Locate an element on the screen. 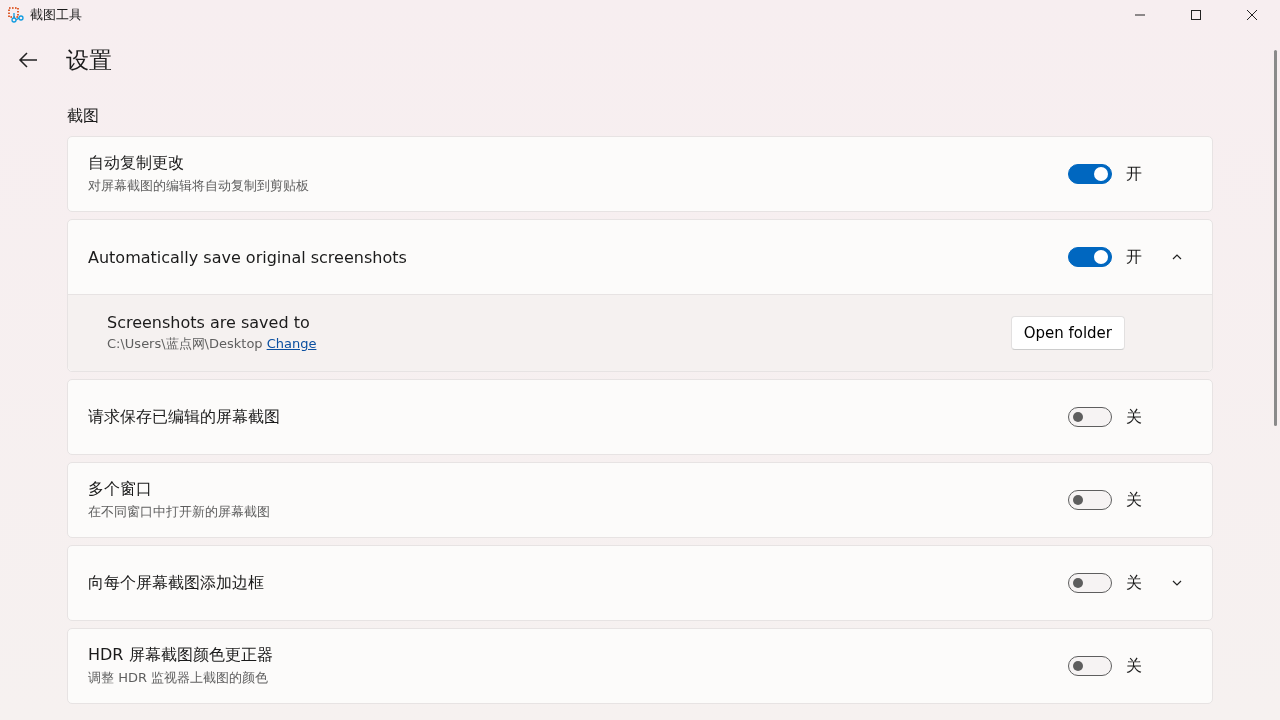 The height and width of the screenshot is (720, 1280). maximize-icon is located at coordinates (1196, 15).